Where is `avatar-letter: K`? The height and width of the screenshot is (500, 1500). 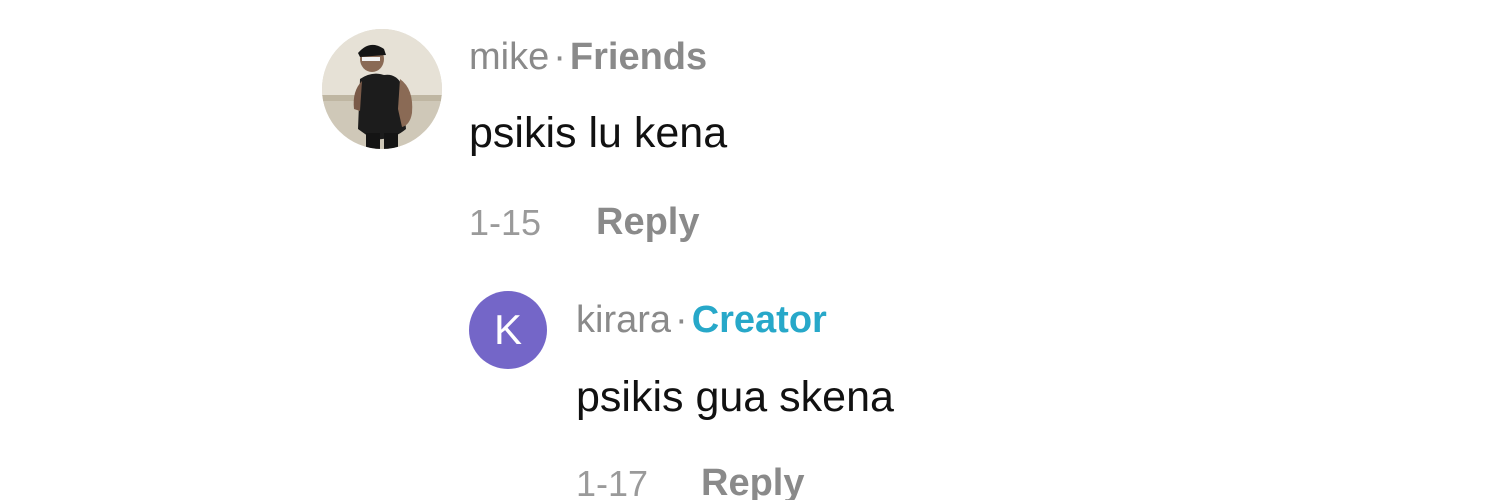
avatar-letter: K is located at coordinates (507, 329).